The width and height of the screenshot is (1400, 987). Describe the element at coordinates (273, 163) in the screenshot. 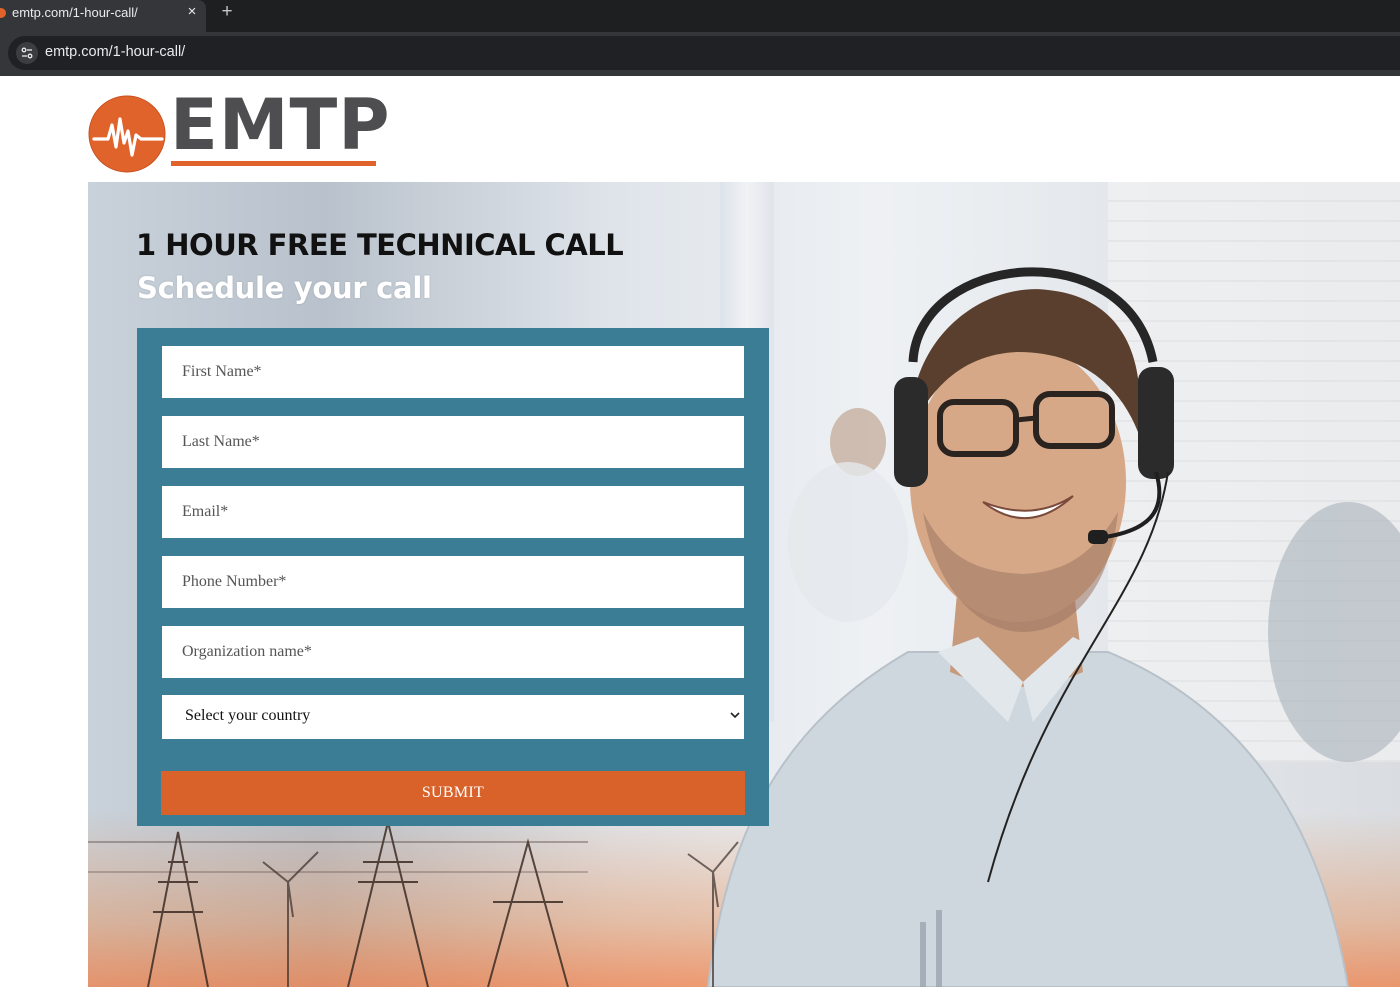

I see `logo-underline` at that location.